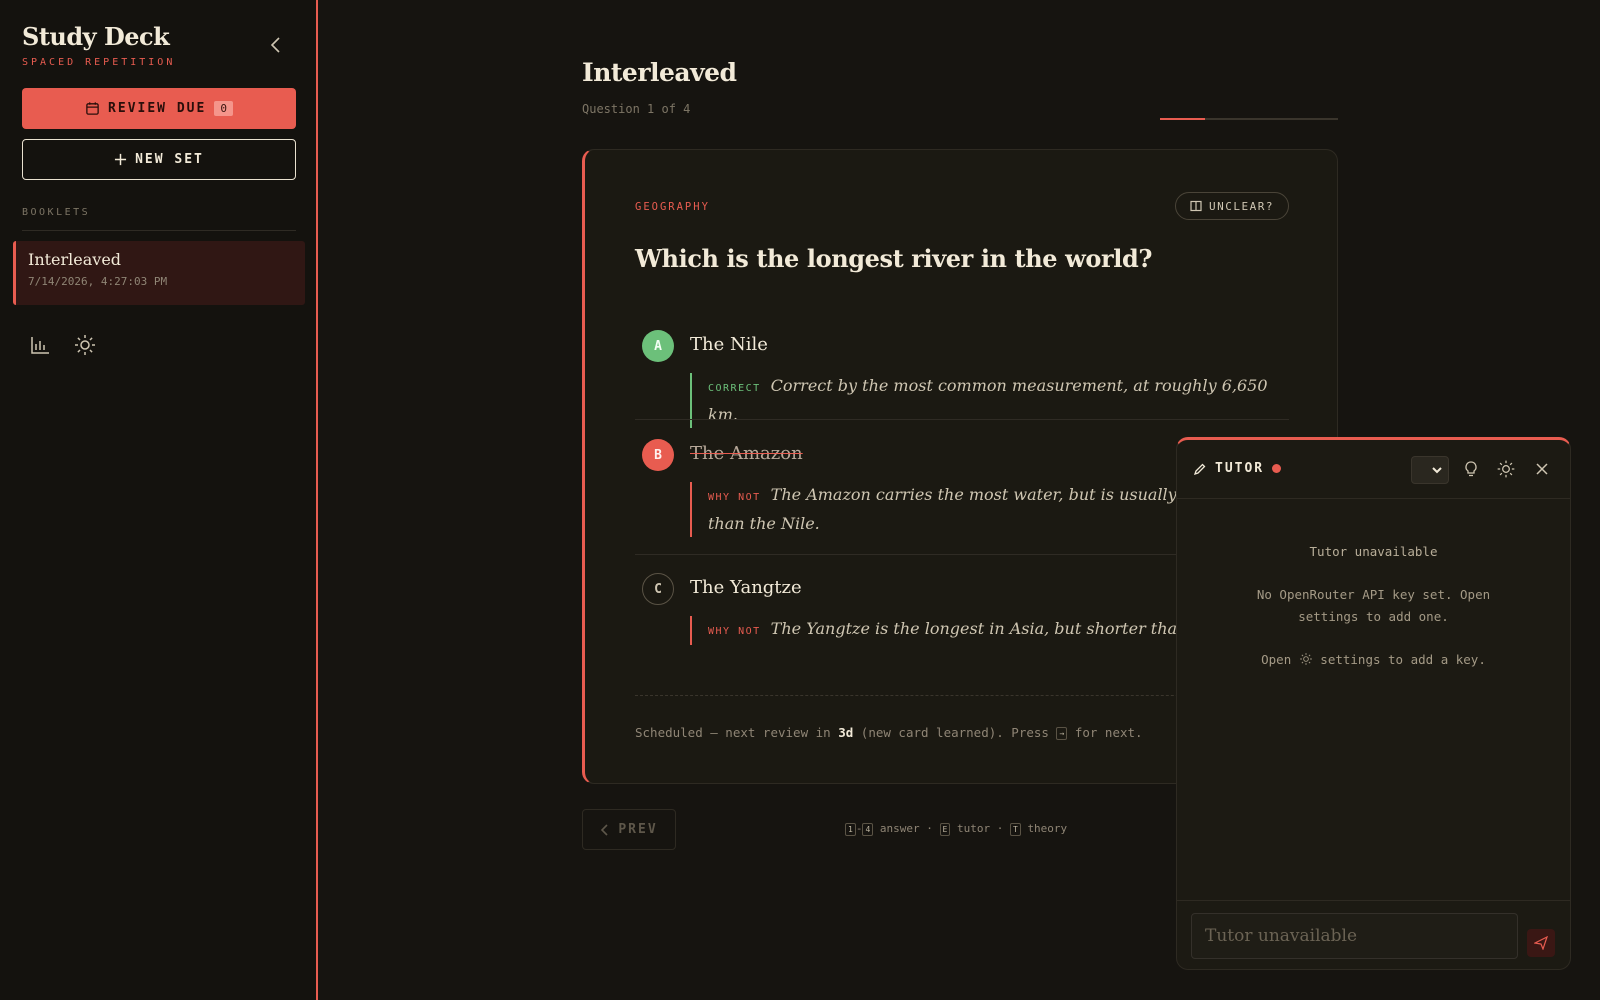 Image resolution: width=1600 pixels, height=1000 pixels. I want to click on calendar-icon, so click(92, 108).